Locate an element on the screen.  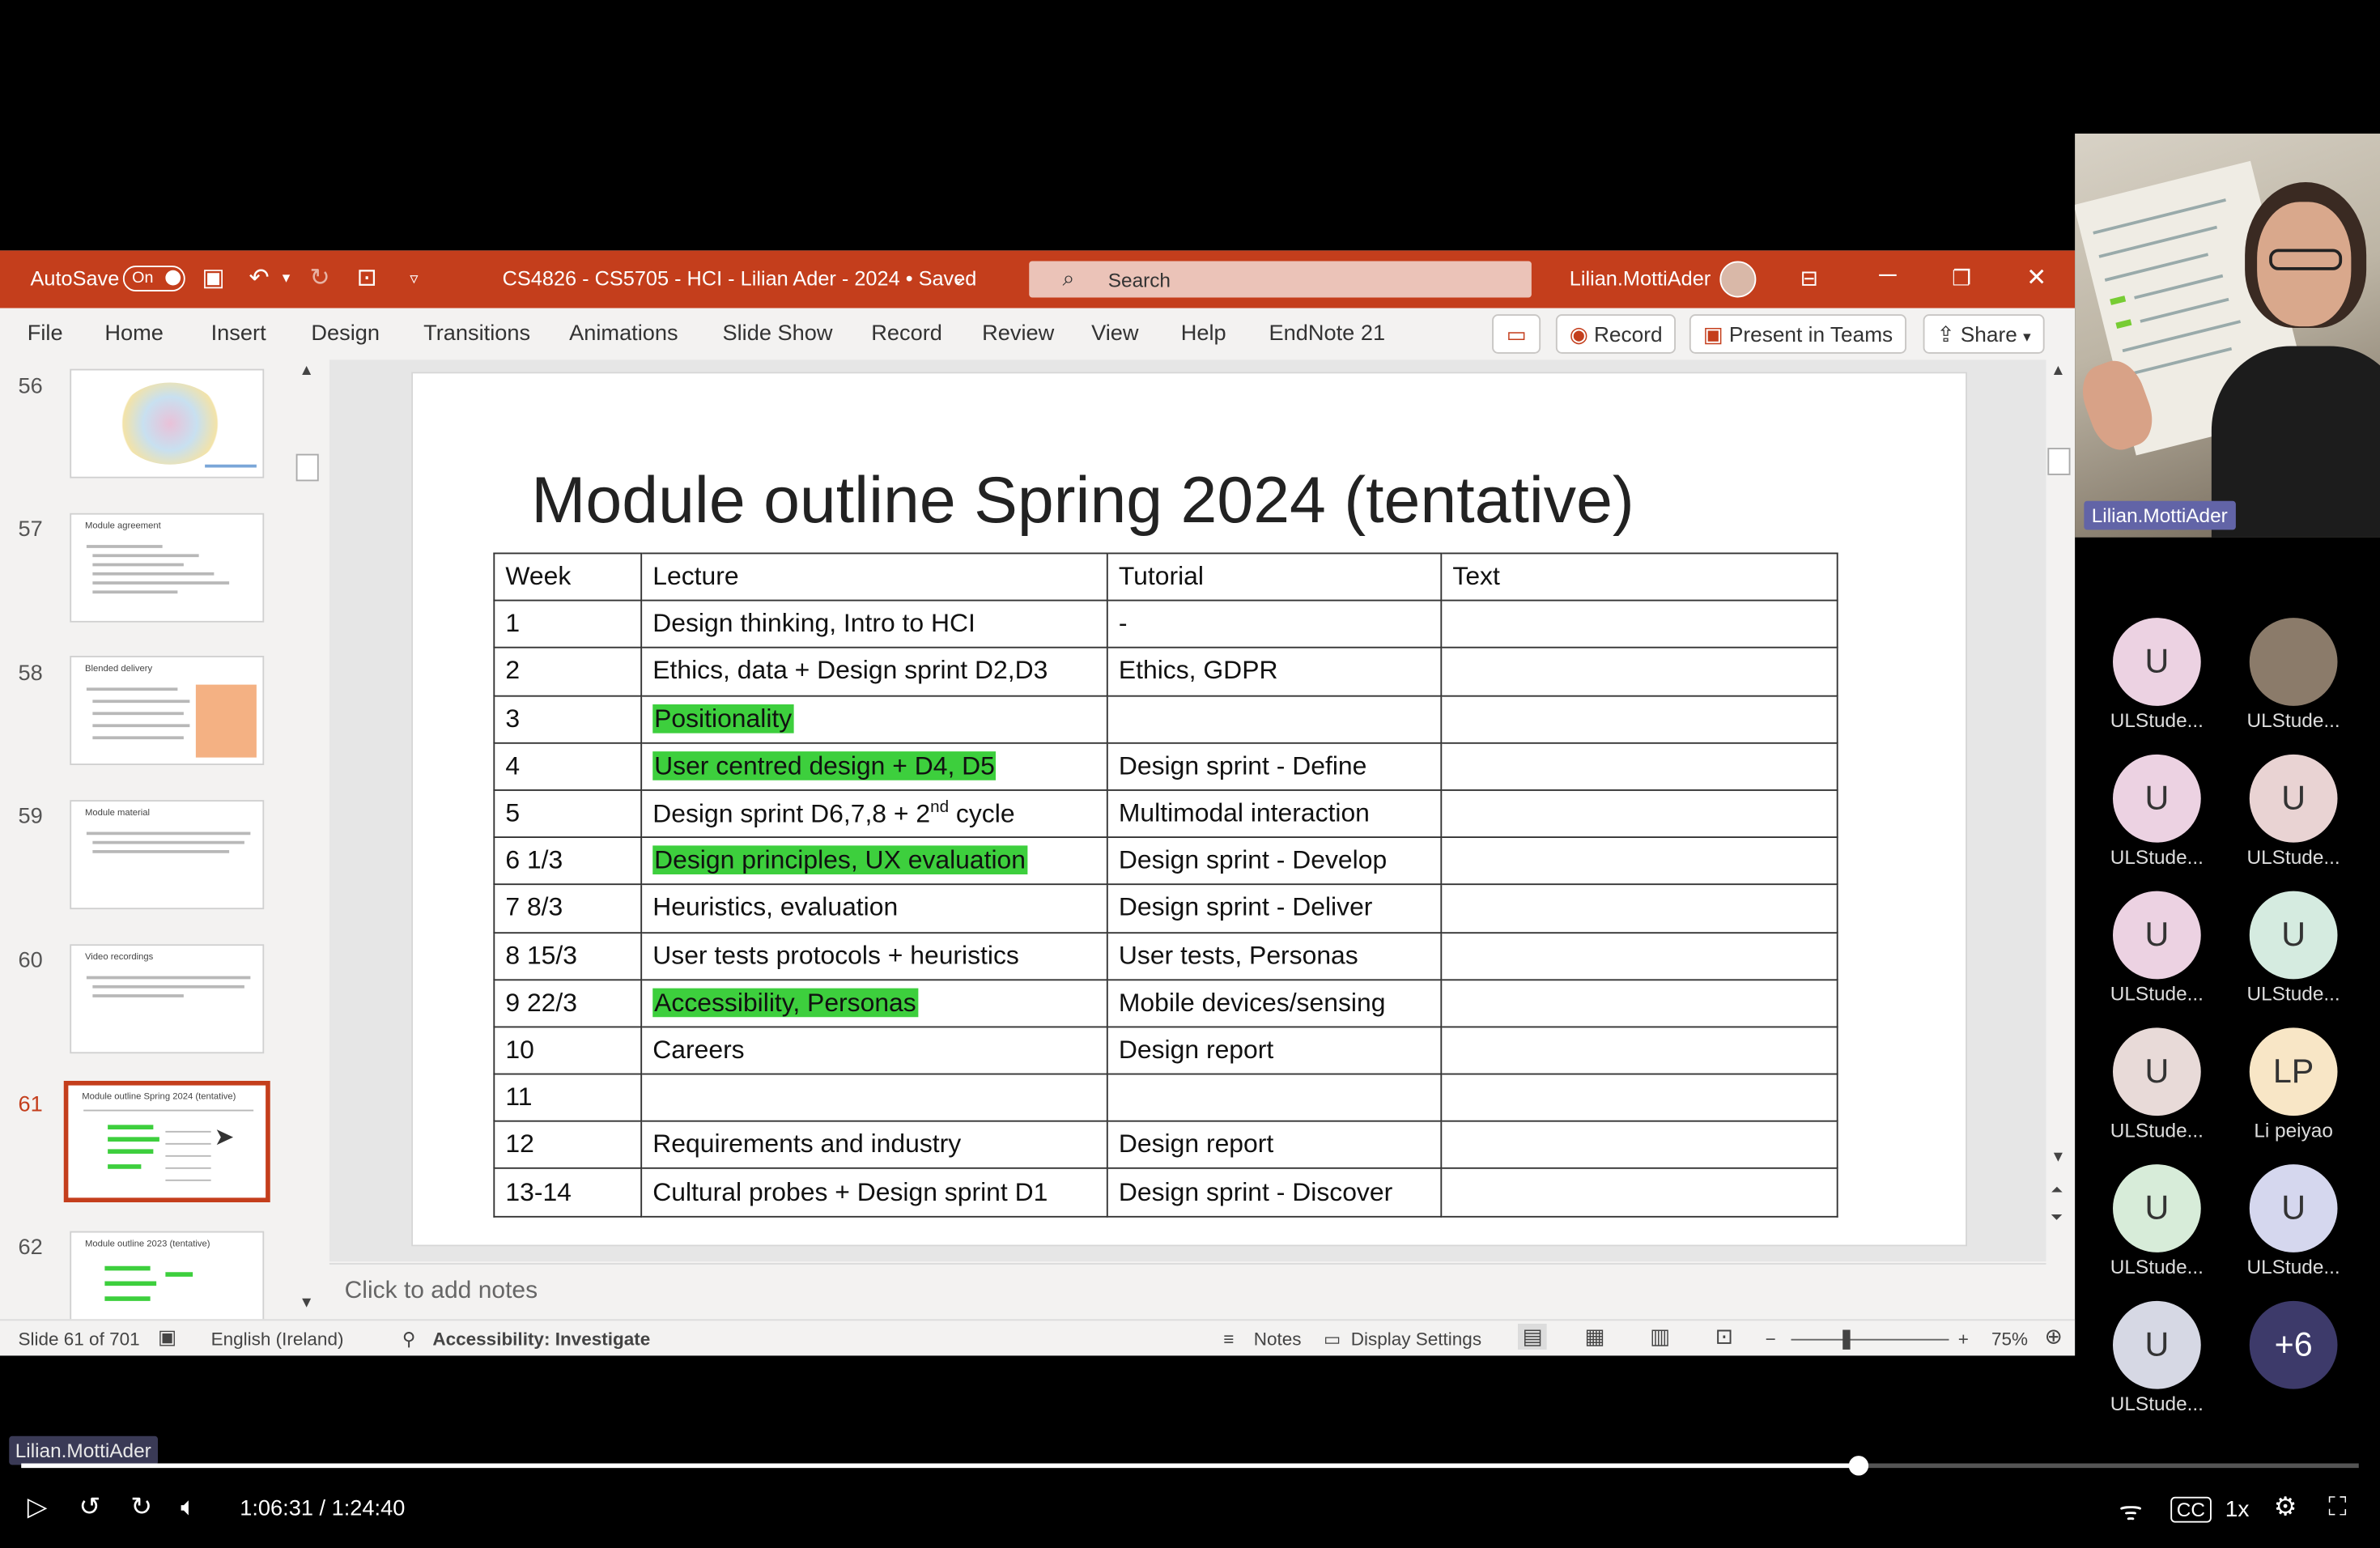
tab-view: View is located at coordinates (1114, 335).